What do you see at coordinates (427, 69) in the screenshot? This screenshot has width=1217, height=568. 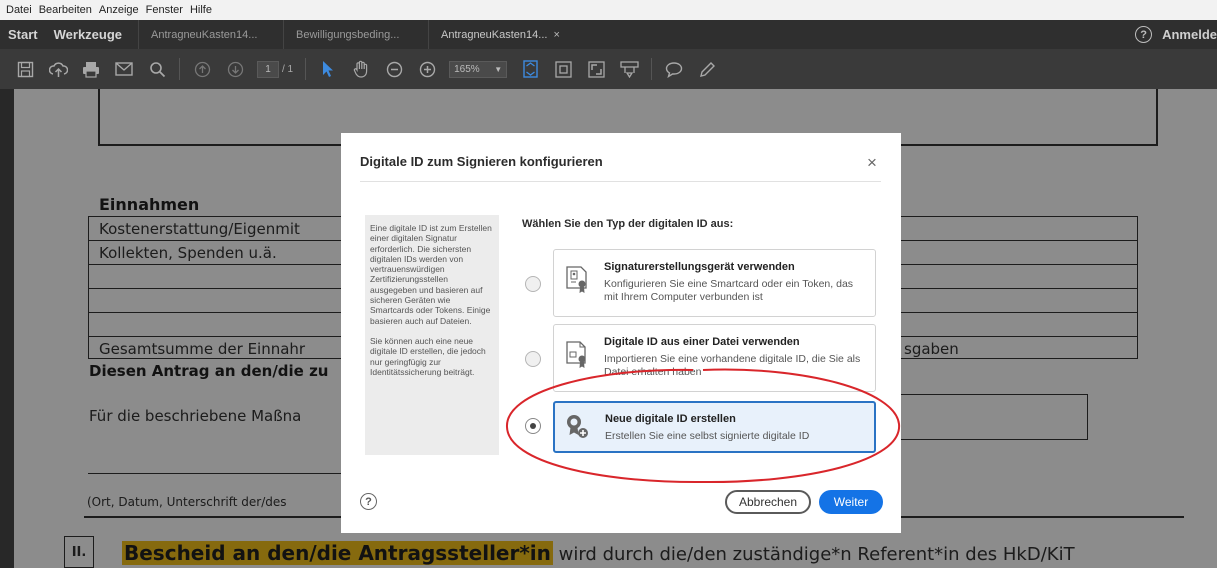 I see `zoom-in-icon` at bounding box center [427, 69].